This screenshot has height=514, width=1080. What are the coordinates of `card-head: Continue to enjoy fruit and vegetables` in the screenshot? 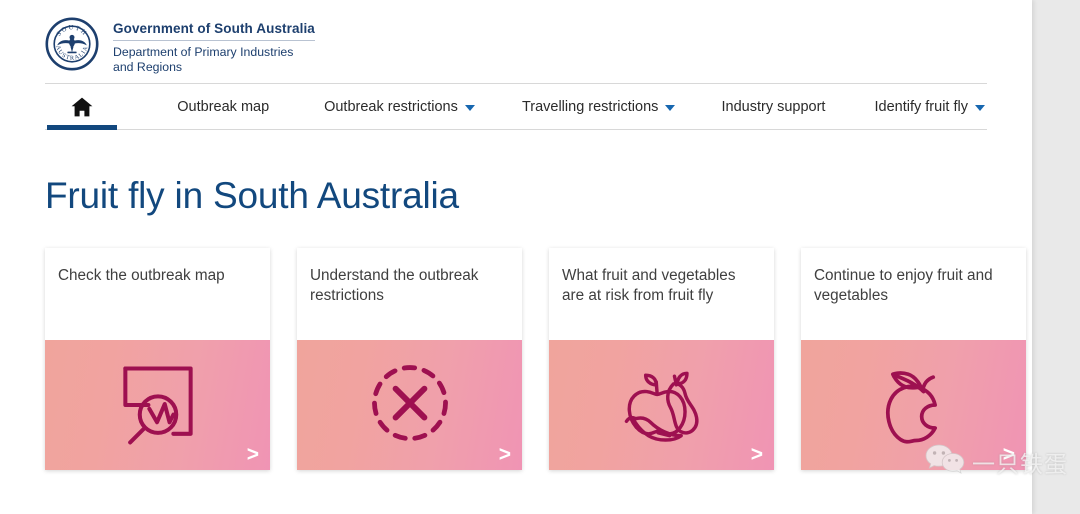 It's located at (913, 294).